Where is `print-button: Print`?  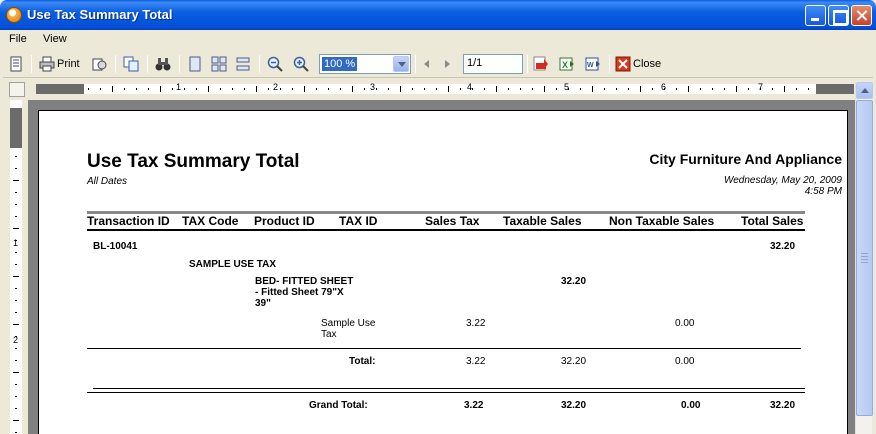
print-button: Print is located at coordinates (59, 64).